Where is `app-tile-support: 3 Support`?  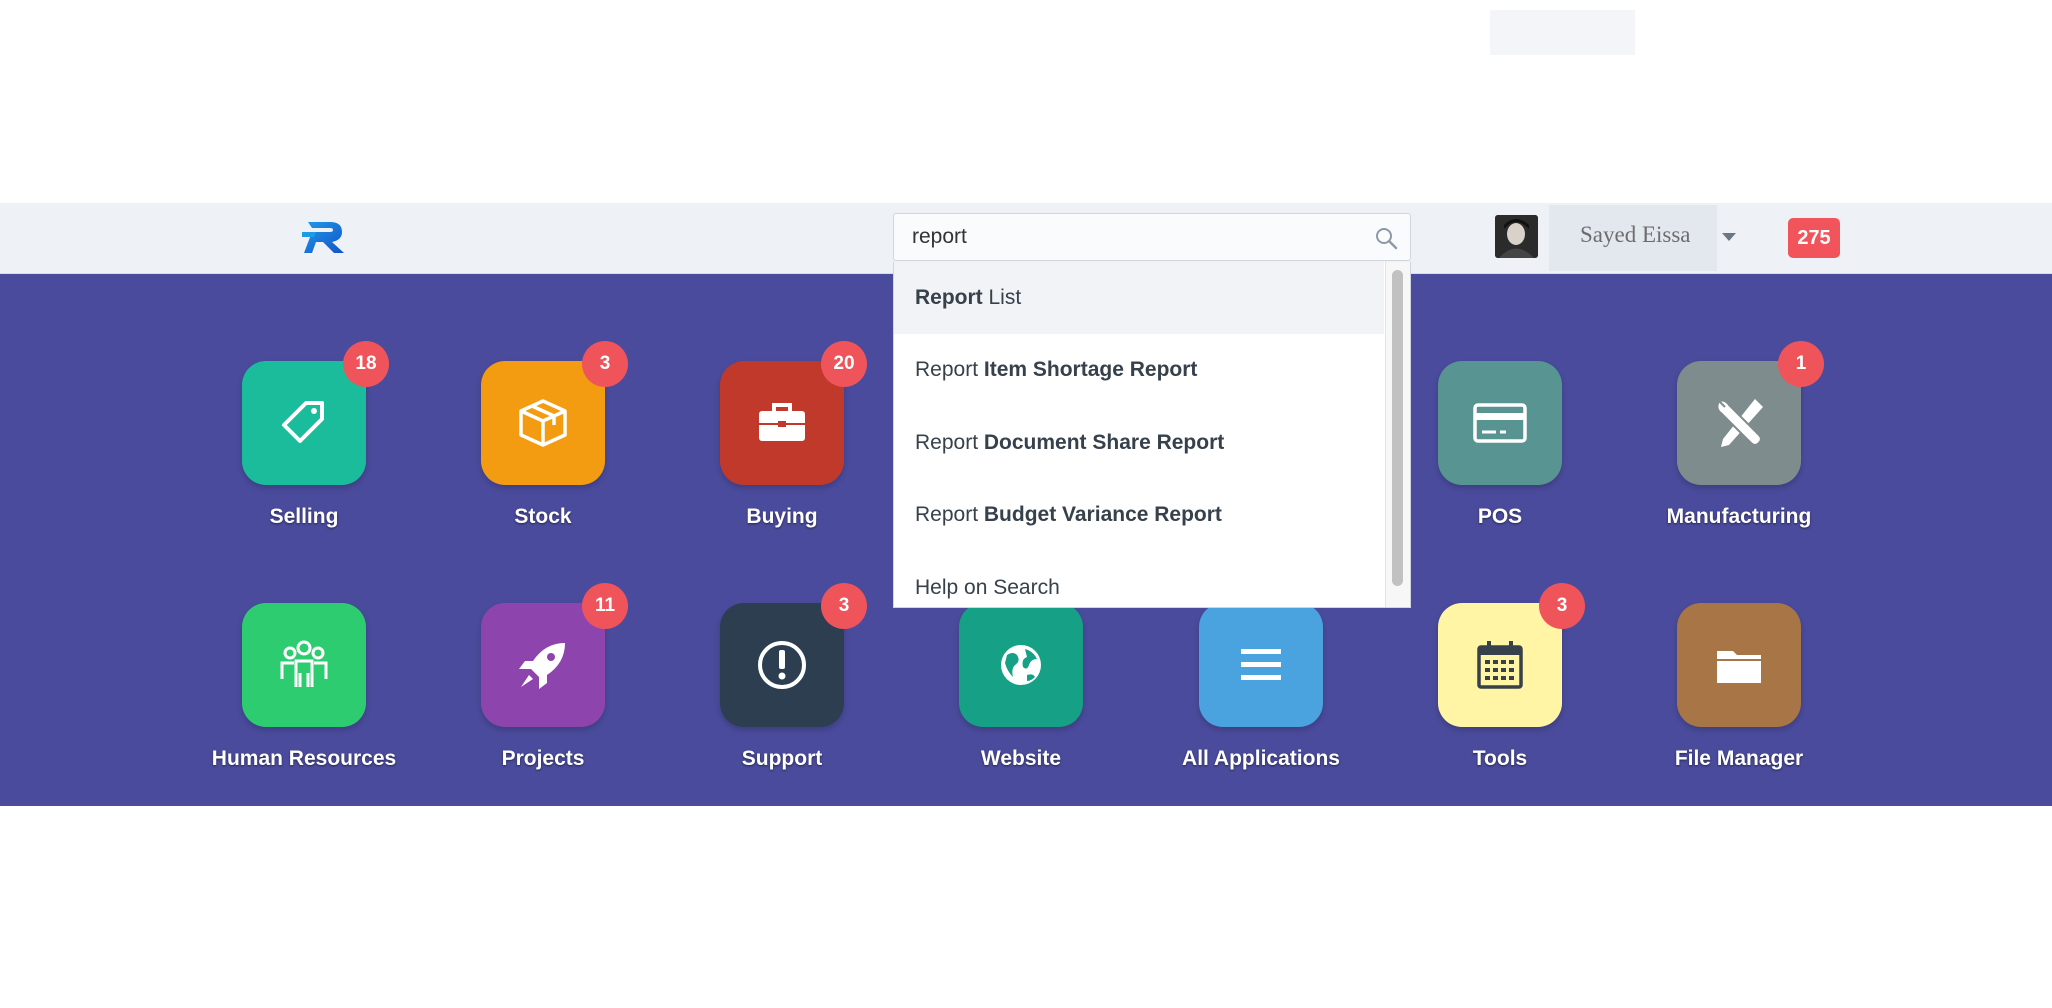
app-tile-support: 3 Support is located at coordinates (778, 693).